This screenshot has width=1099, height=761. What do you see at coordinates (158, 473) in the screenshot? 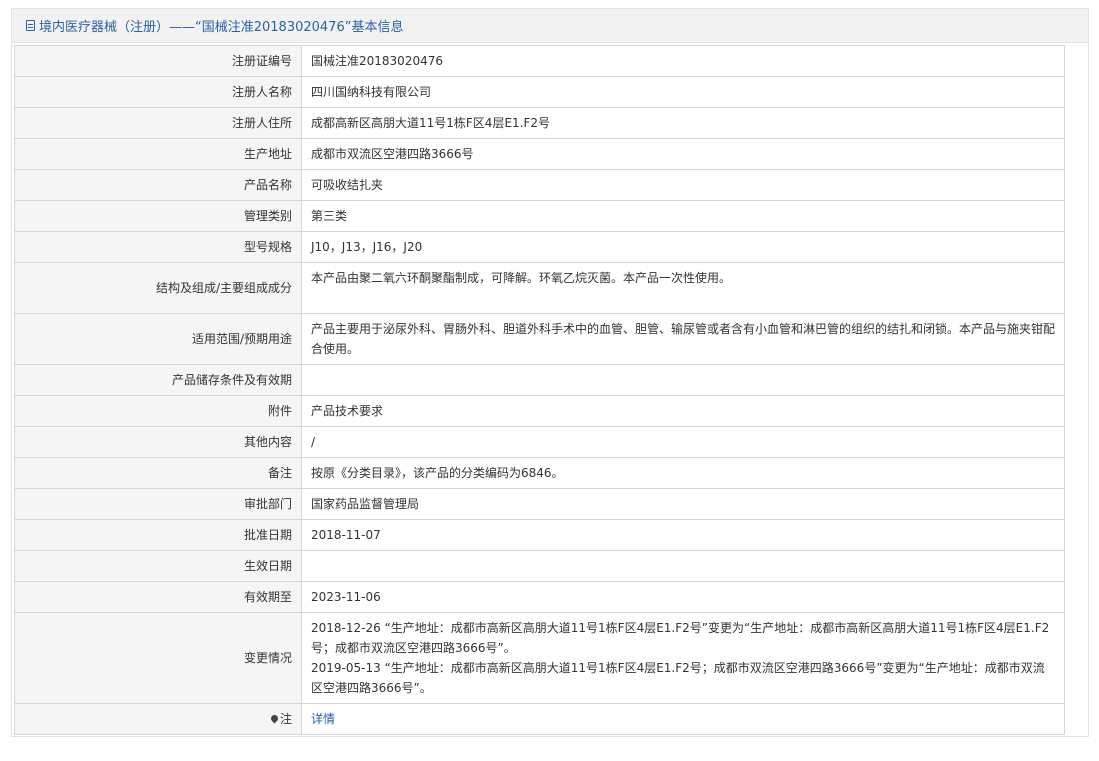
I see `row-label: 备注` at bounding box center [158, 473].